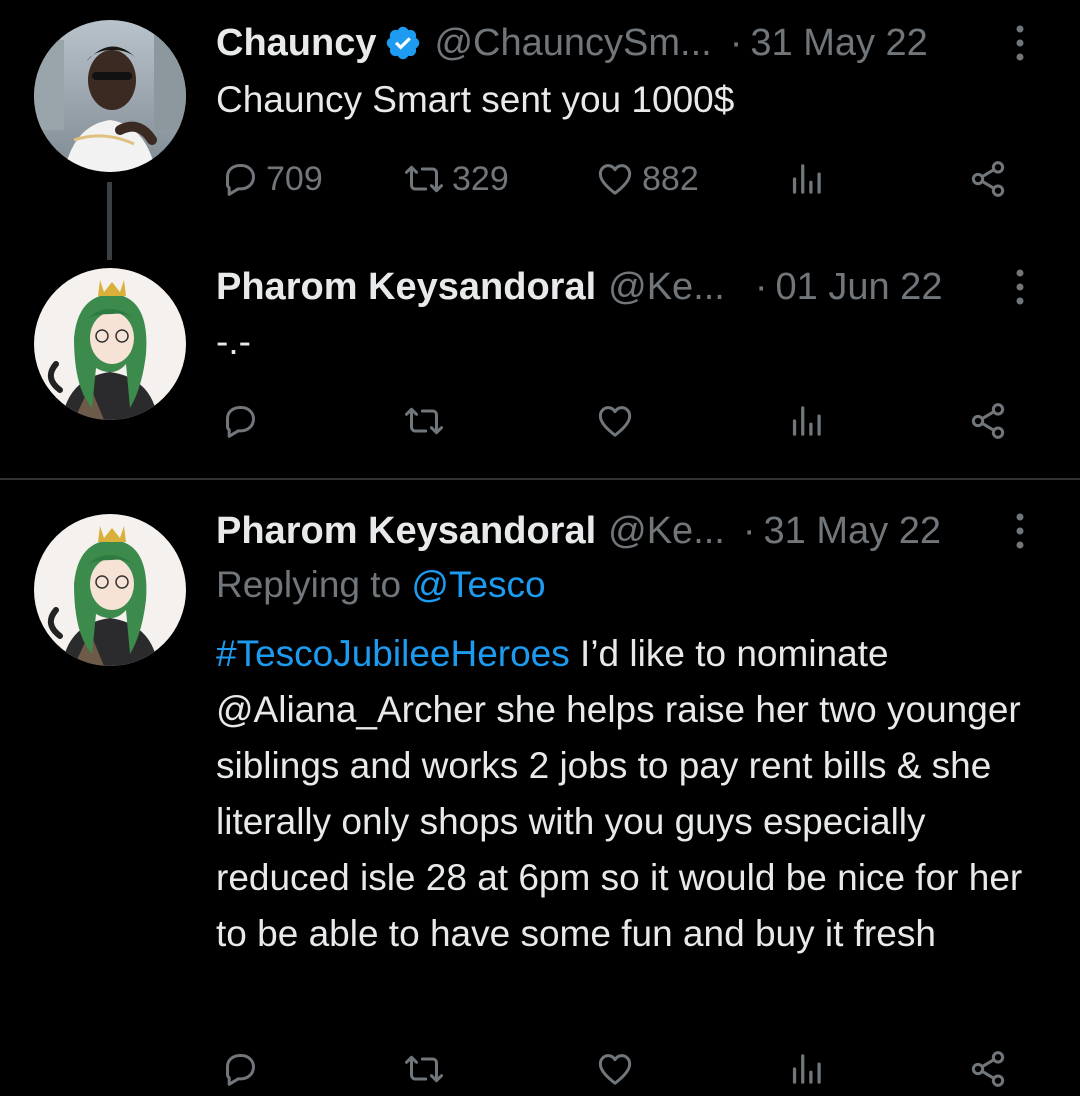  I want to click on display-name: Chauncy, so click(296, 43).